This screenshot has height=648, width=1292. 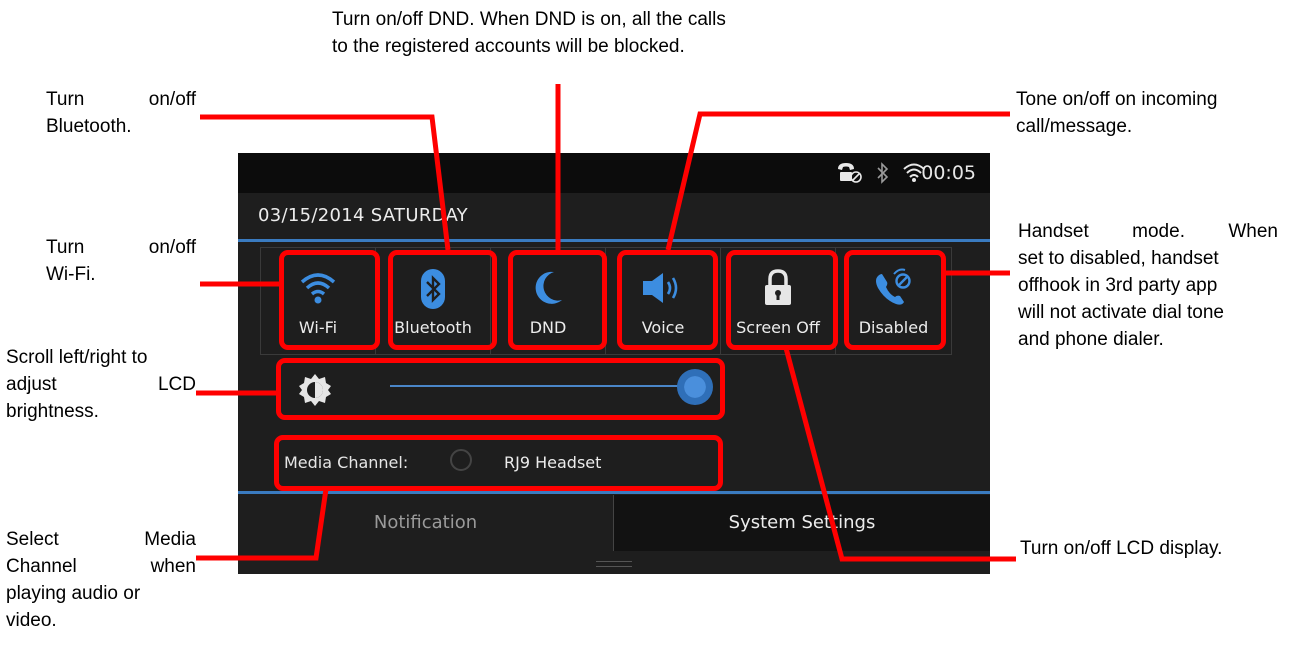 What do you see at coordinates (262, 524) in the screenshot?
I see `connector-media` at bounding box center [262, 524].